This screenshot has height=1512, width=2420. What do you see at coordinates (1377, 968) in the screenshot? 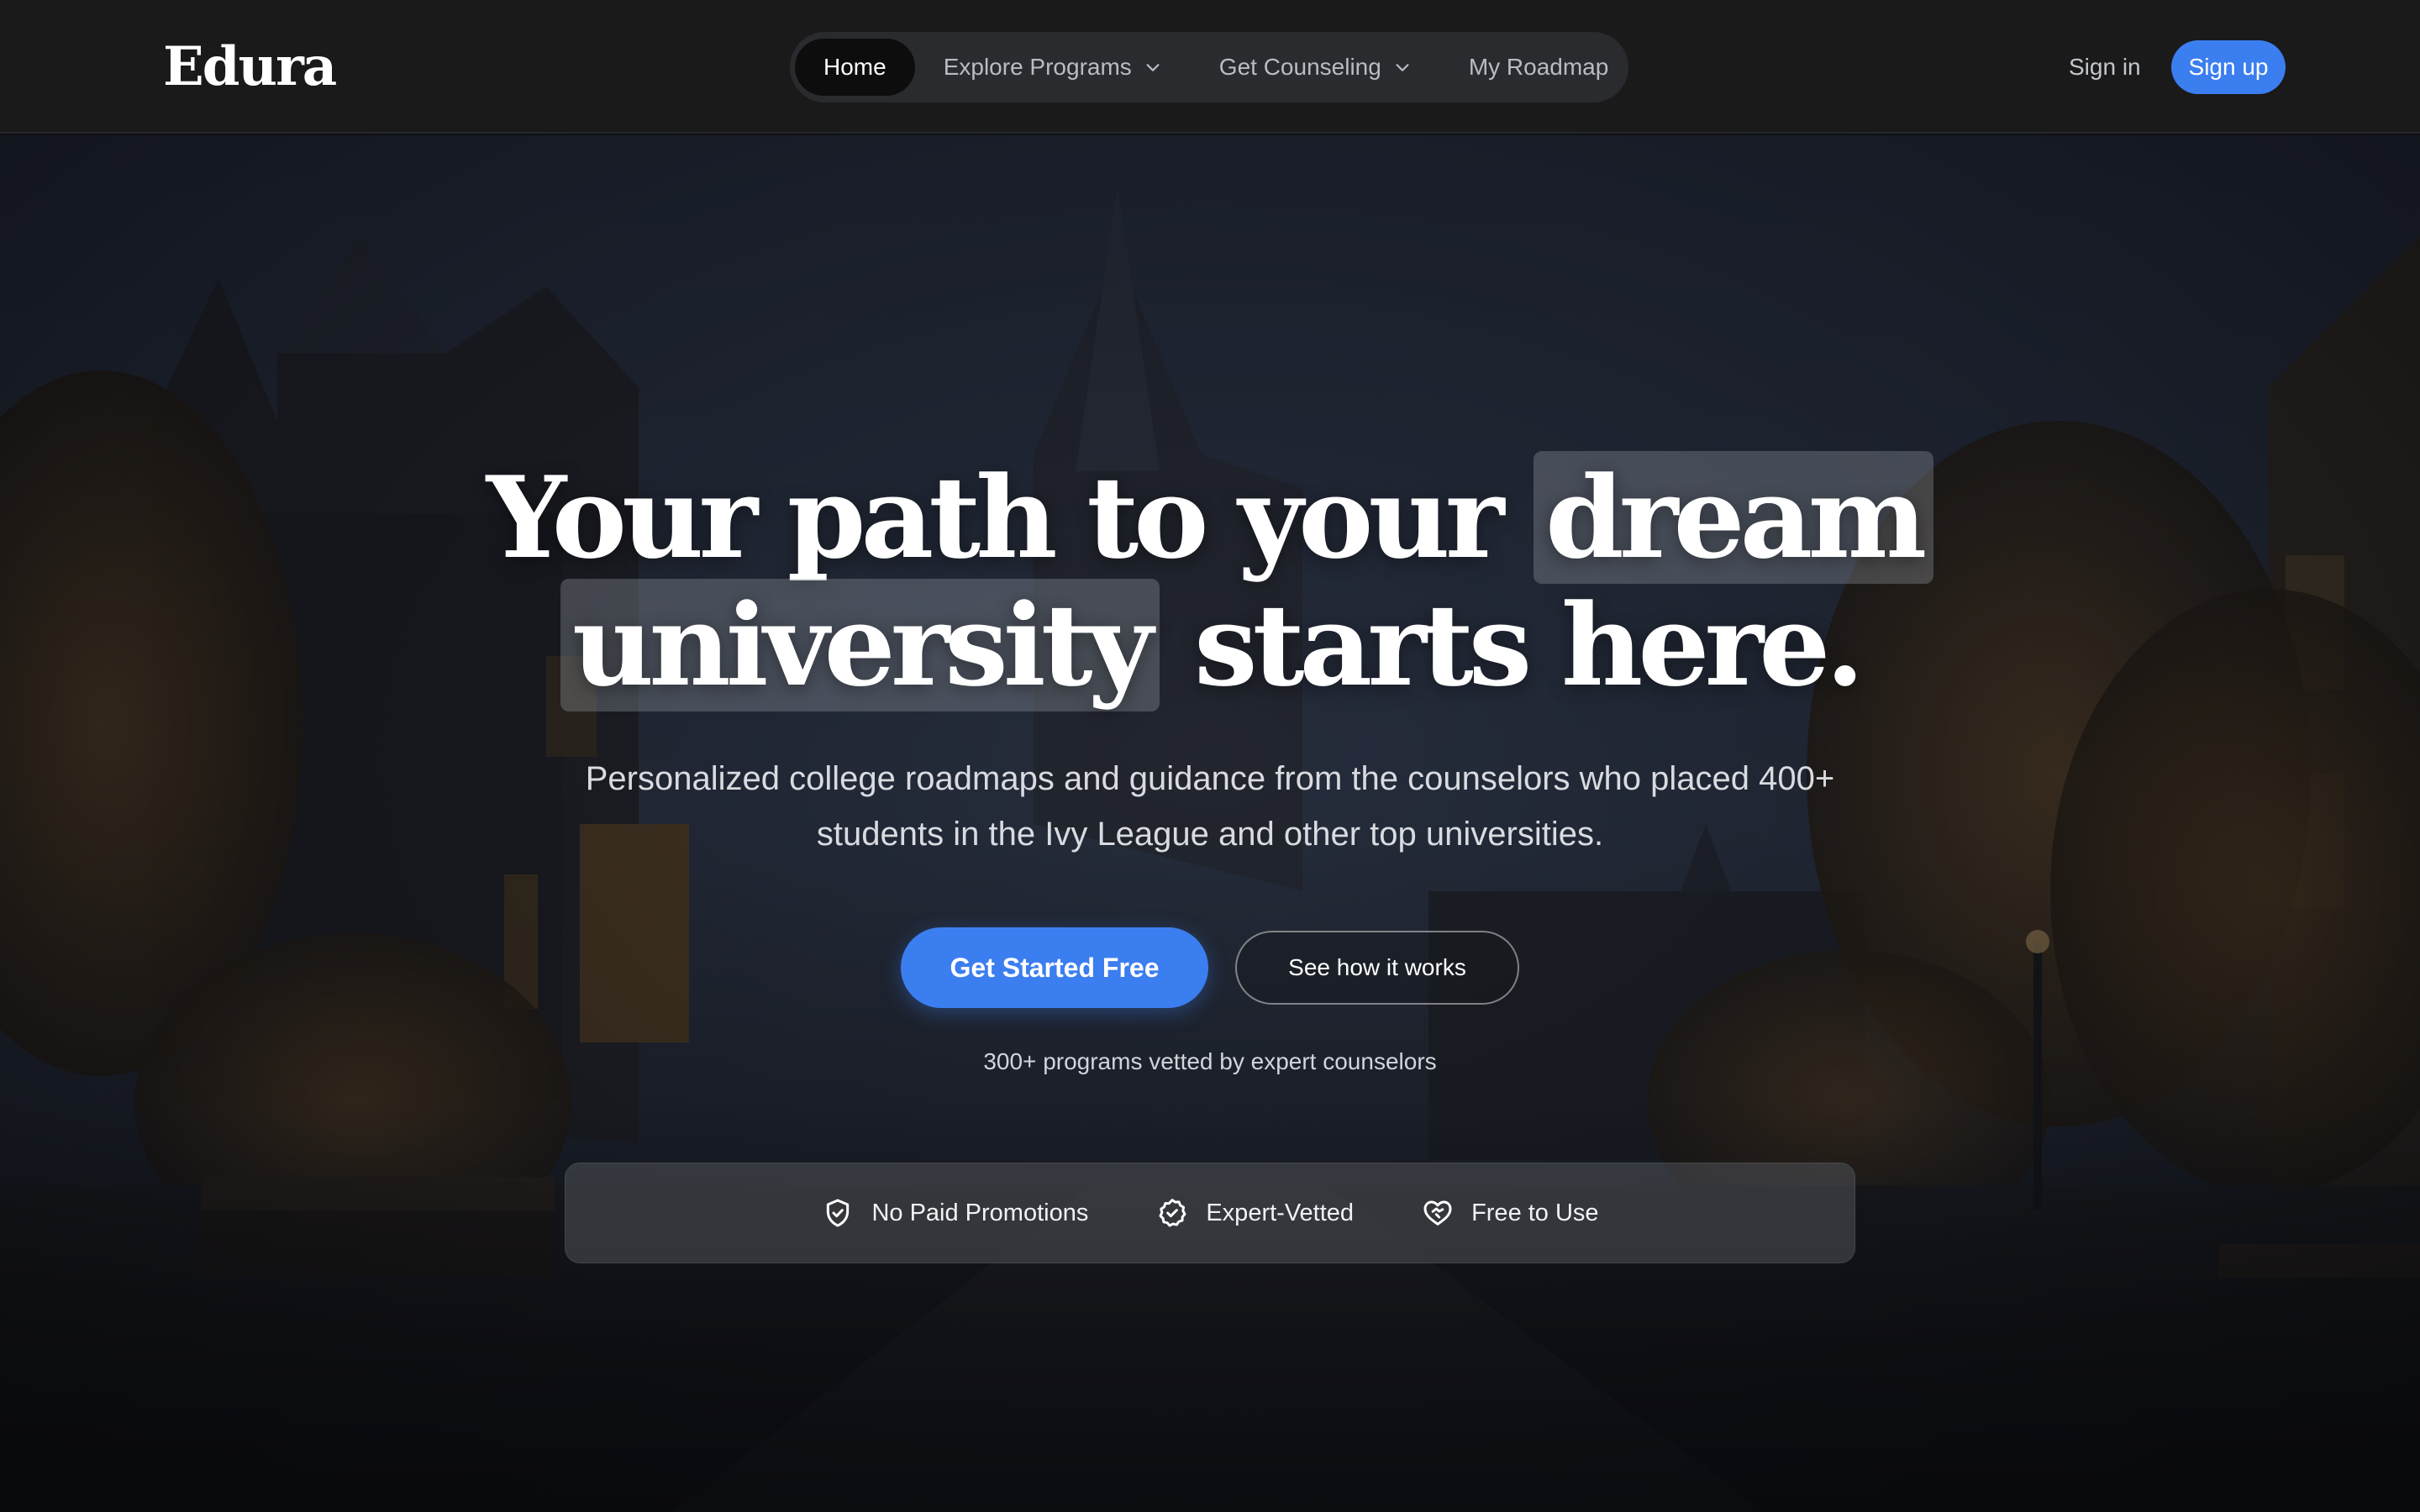
I see `see-how-it-works-button: See how it works` at bounding box center [1377, 968].